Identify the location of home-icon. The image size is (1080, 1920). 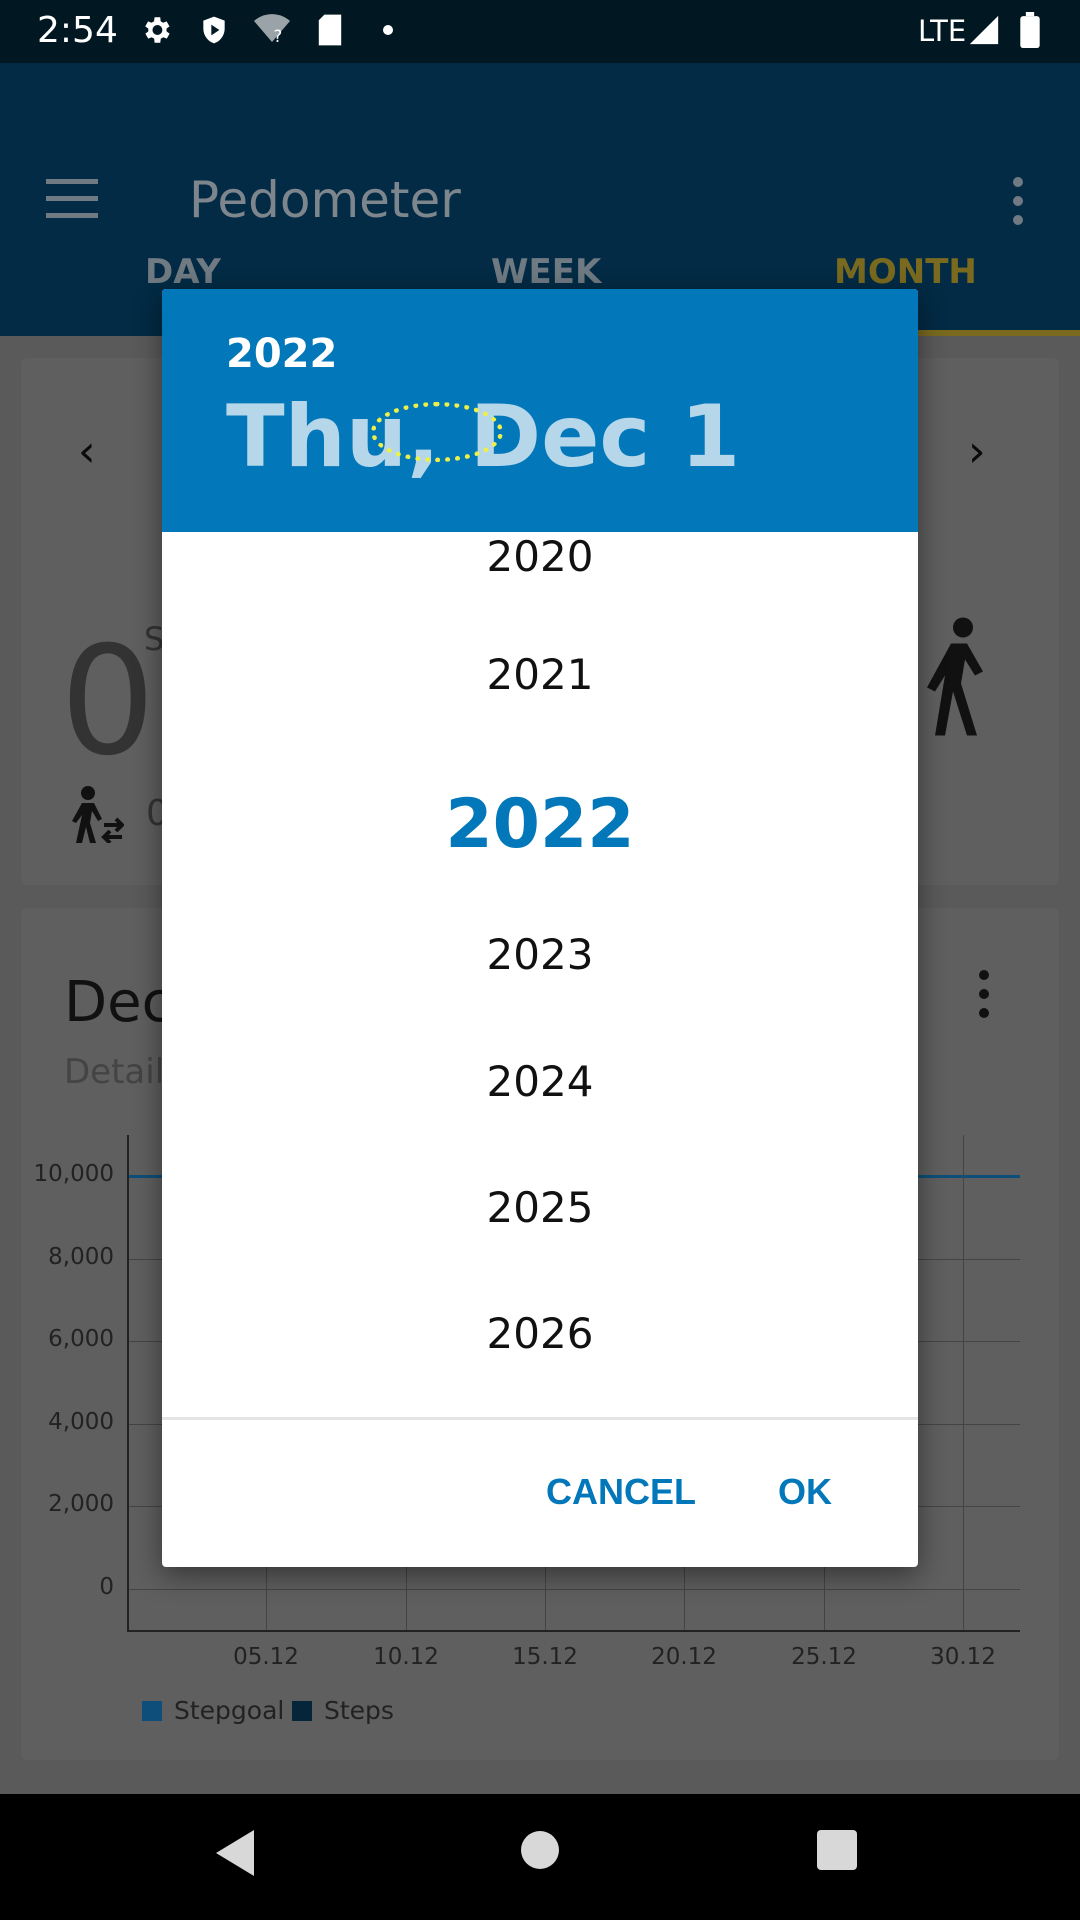
(540, 1850).